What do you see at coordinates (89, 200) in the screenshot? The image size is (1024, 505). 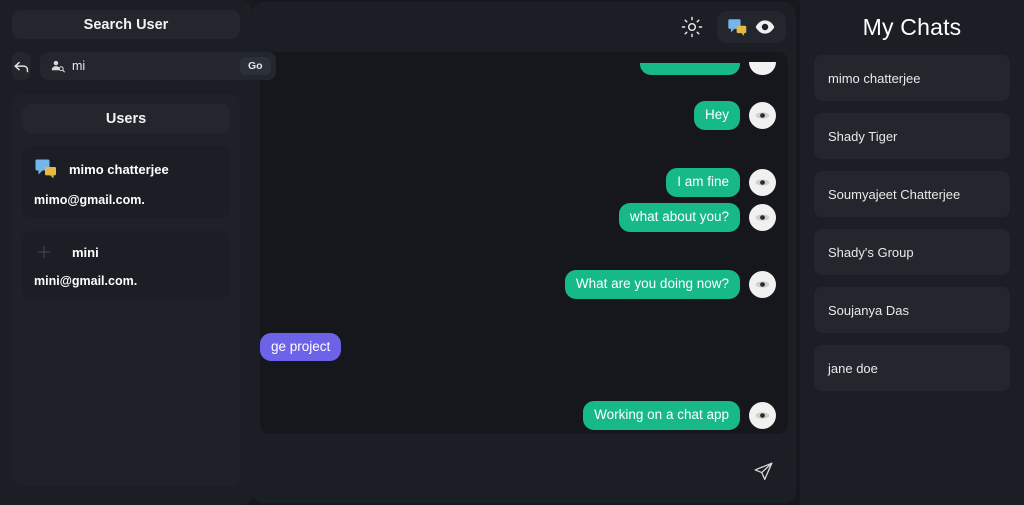 I see `user-email: mimo@gmail.com.` at bounding box center [89, 200].